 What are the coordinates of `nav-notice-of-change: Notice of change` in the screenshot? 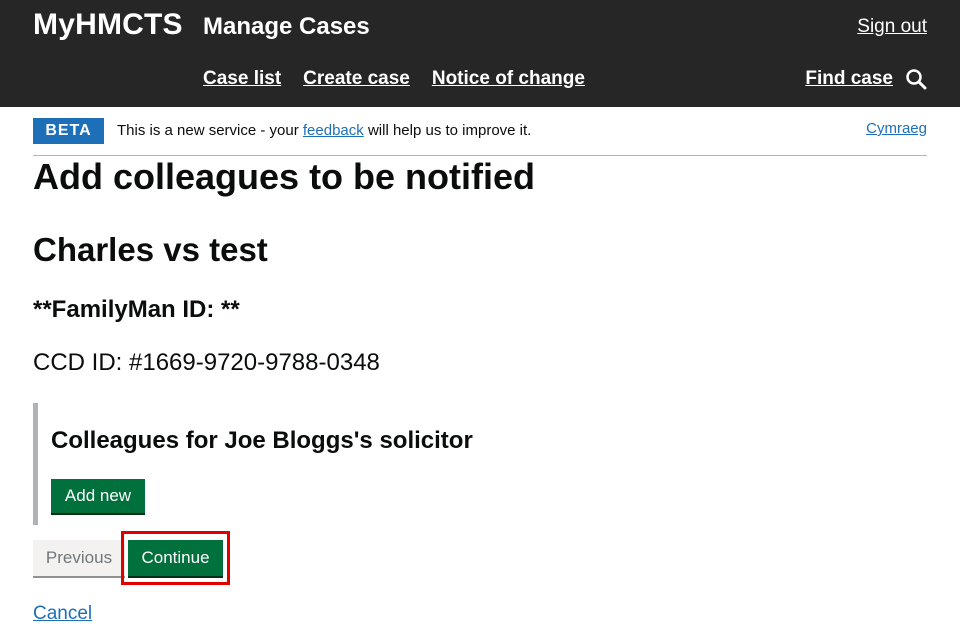 It's located at (508, 79).